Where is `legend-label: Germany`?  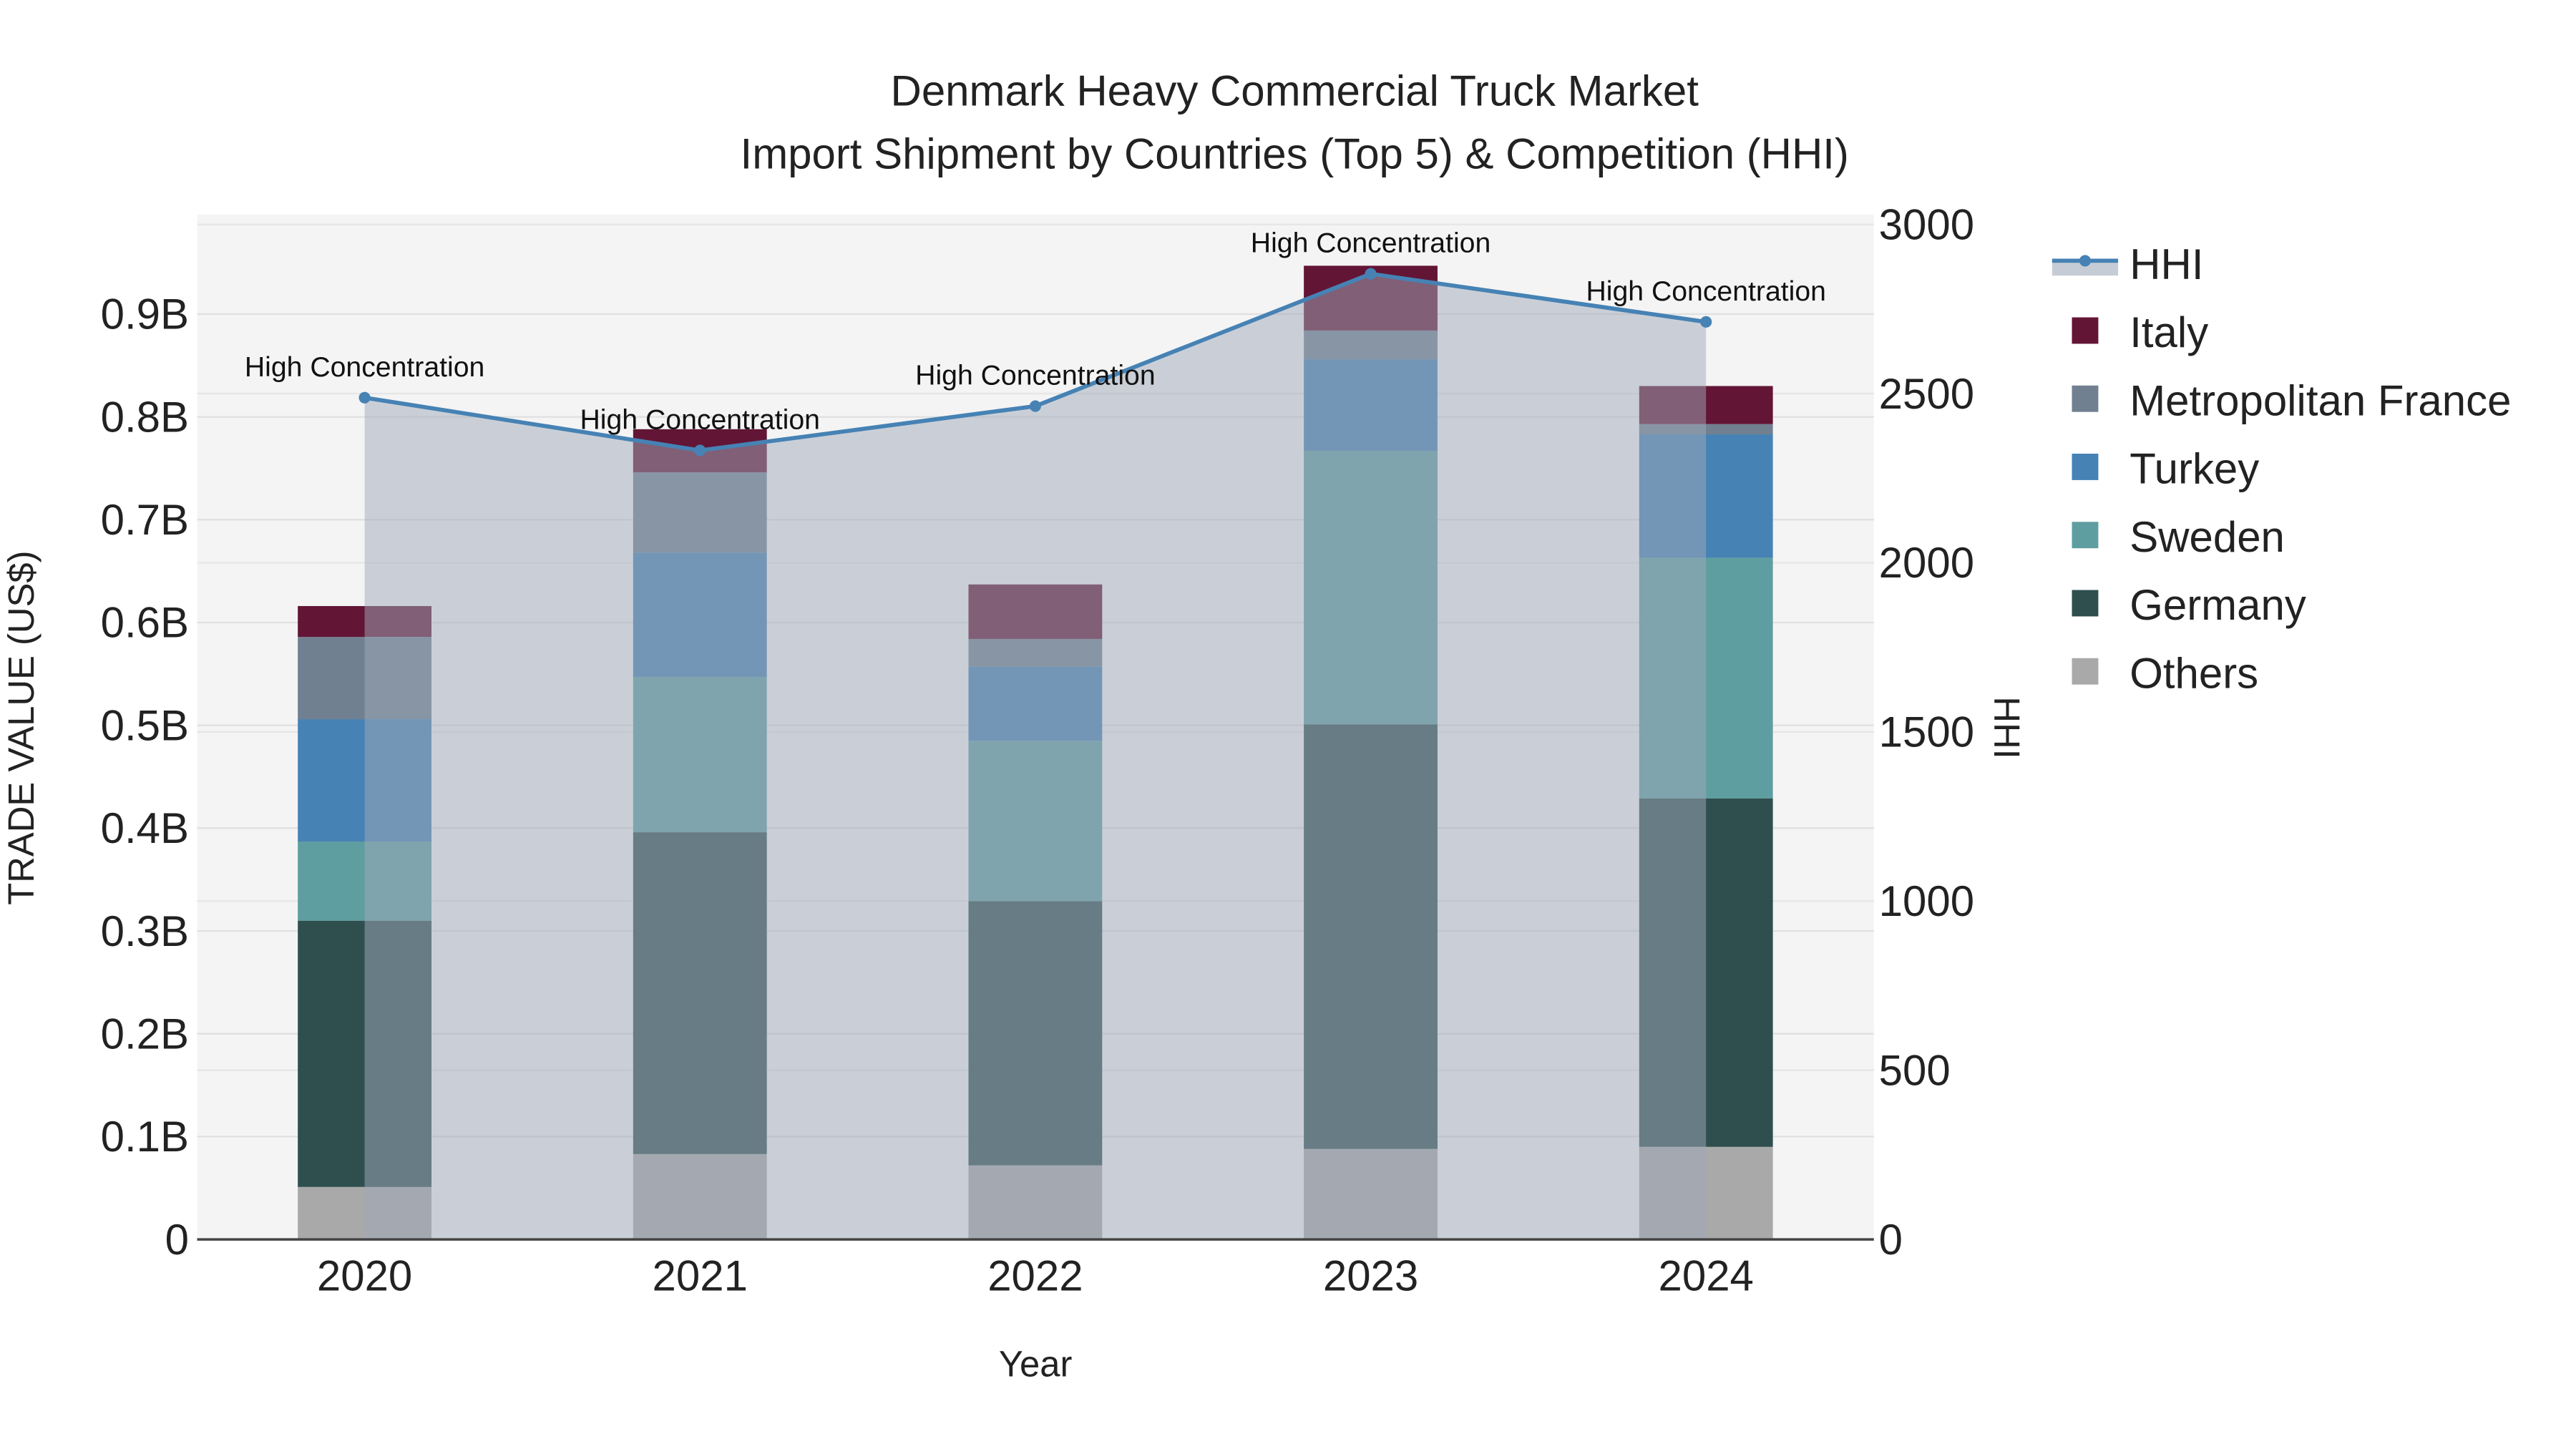
legend-label: Germany is located at coordinates (2217, 605).